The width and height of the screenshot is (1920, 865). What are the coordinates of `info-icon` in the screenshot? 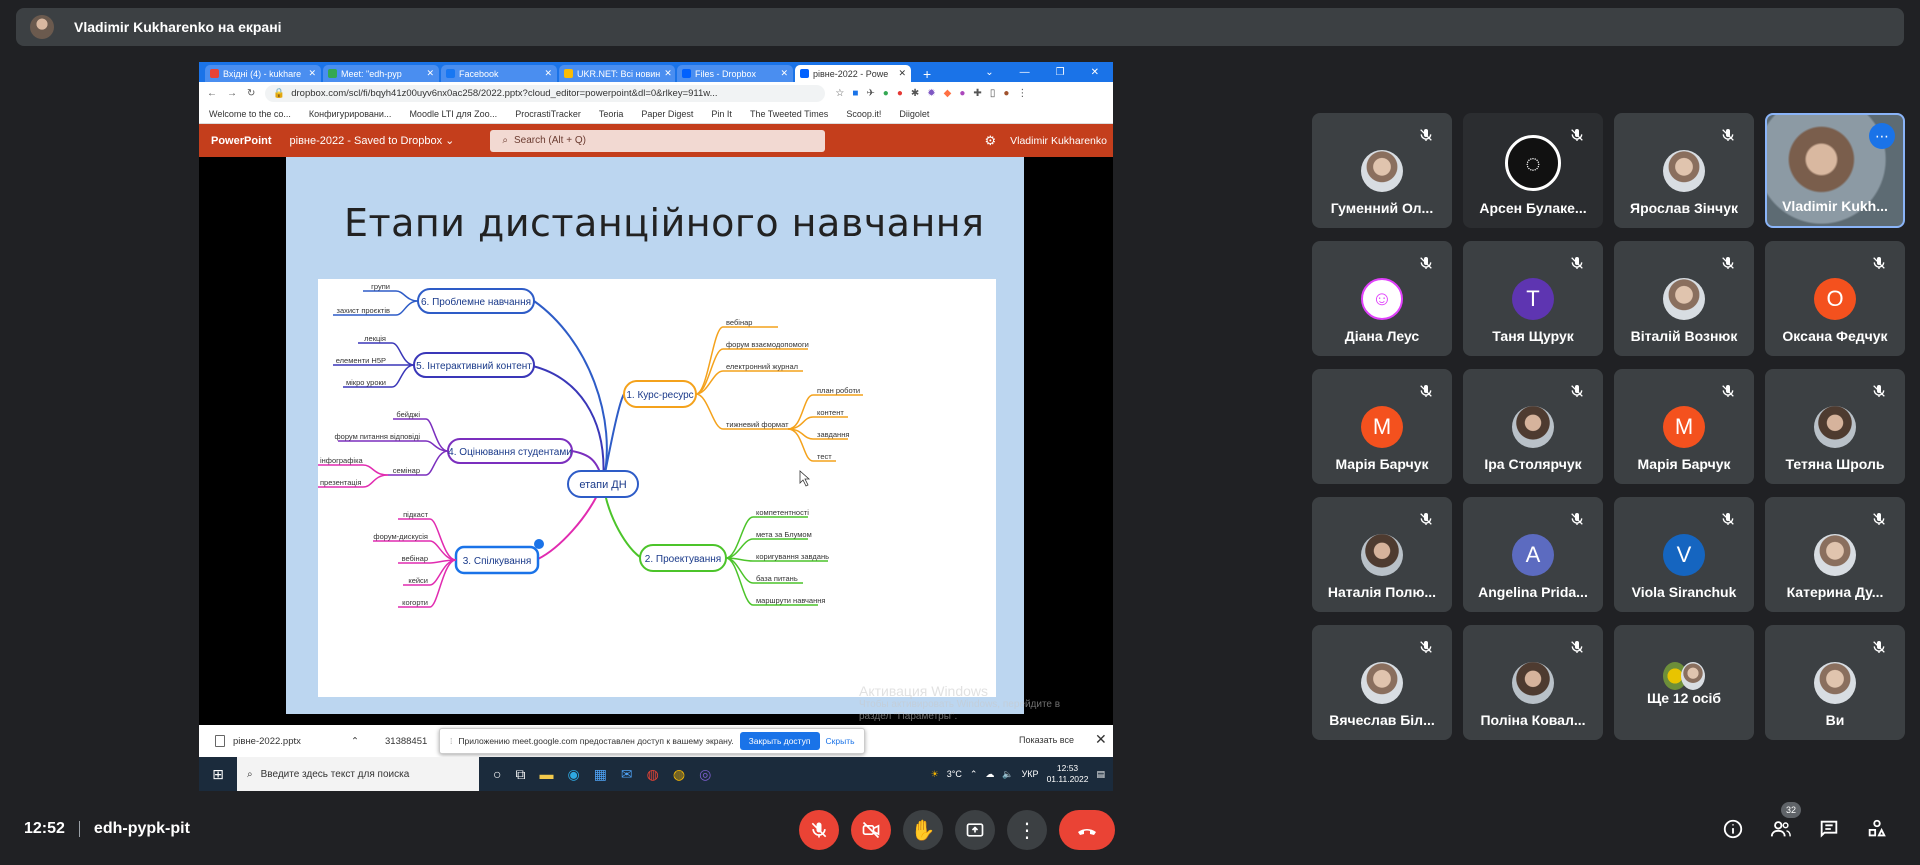 It's located at (1733, 829).